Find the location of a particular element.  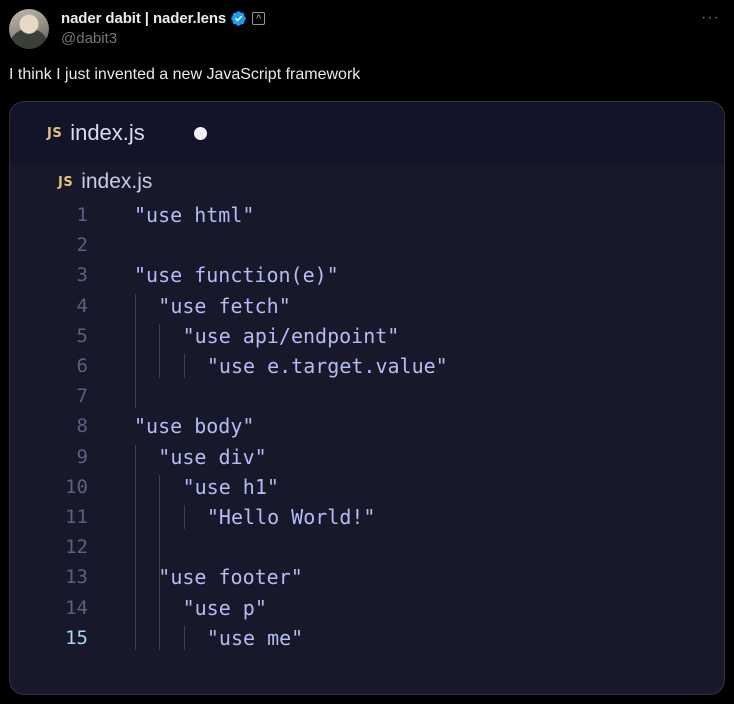

code-text: "use footer" is located at coordinates (230, 577).